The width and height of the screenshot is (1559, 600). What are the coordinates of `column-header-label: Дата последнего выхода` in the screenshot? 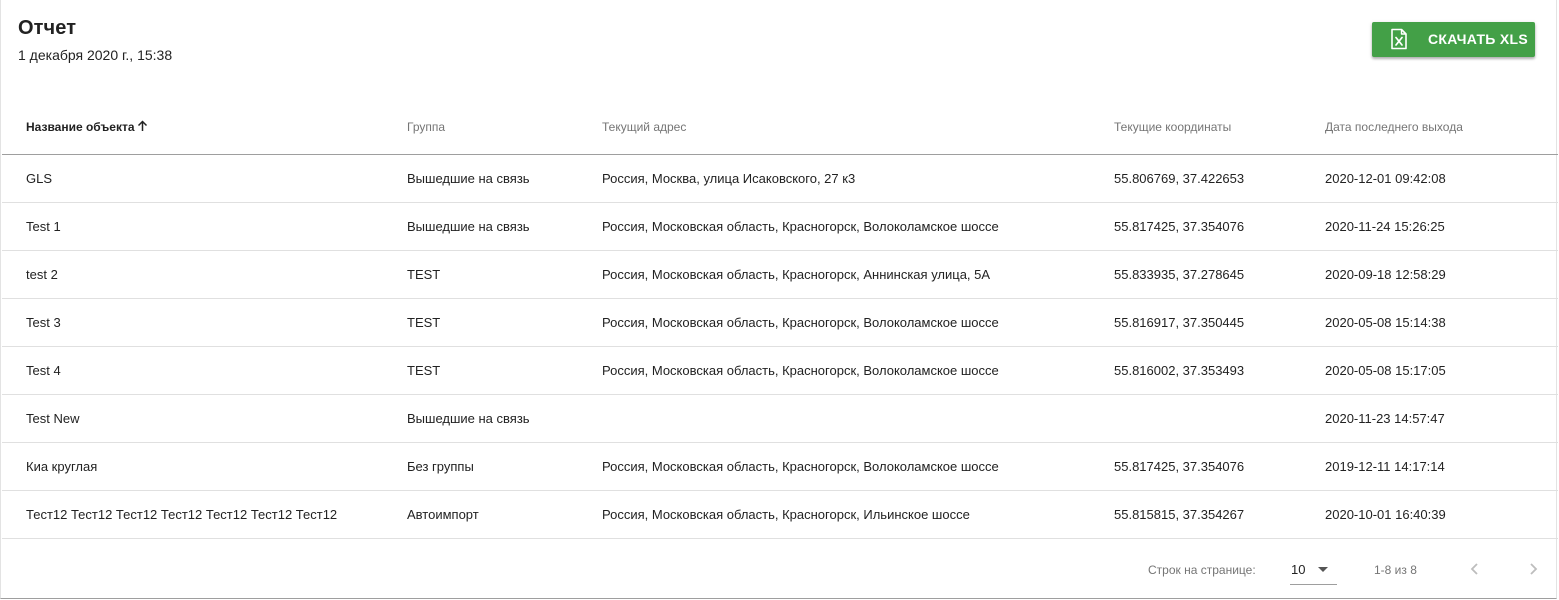 It's located at (1394, 126).